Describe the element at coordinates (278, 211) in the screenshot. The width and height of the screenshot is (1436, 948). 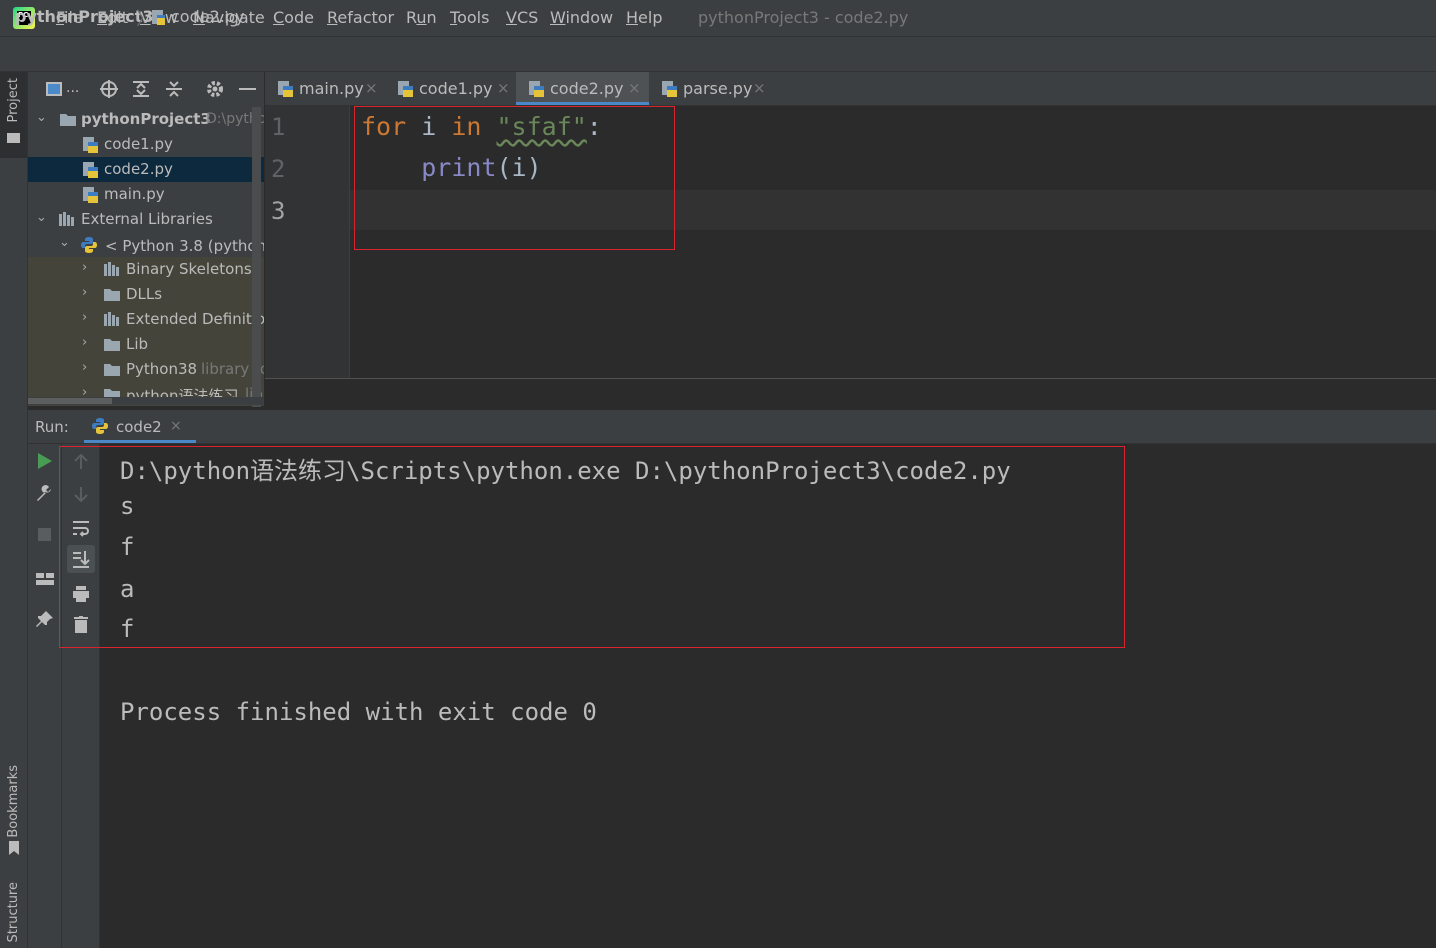
I see `line-number-current: 3` at that location.